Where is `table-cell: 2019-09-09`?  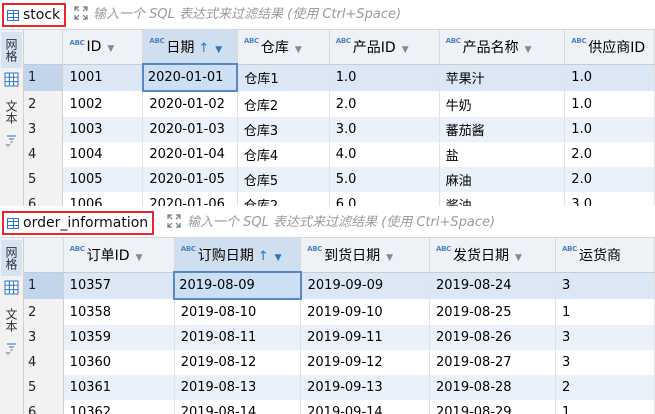 table-cell: 2019-09-09 is located at coordinates (365, 285).